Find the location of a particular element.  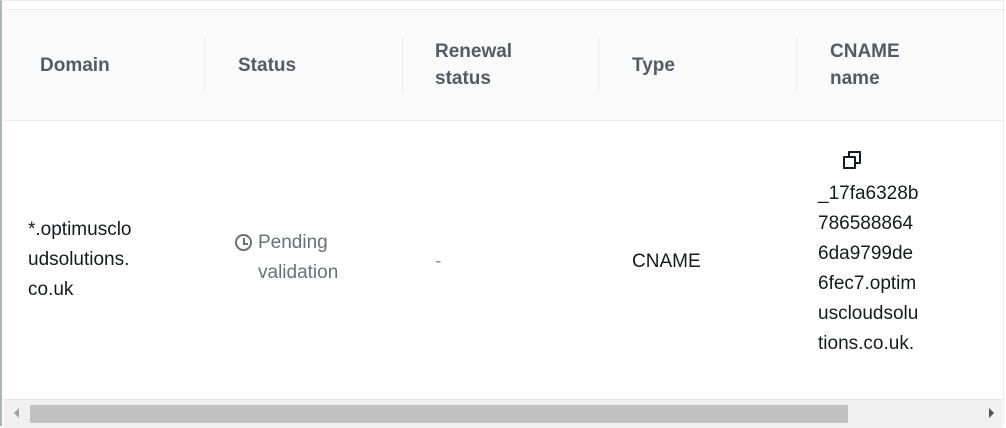

column-header-label: Domain is located at coordinates (75, 65).